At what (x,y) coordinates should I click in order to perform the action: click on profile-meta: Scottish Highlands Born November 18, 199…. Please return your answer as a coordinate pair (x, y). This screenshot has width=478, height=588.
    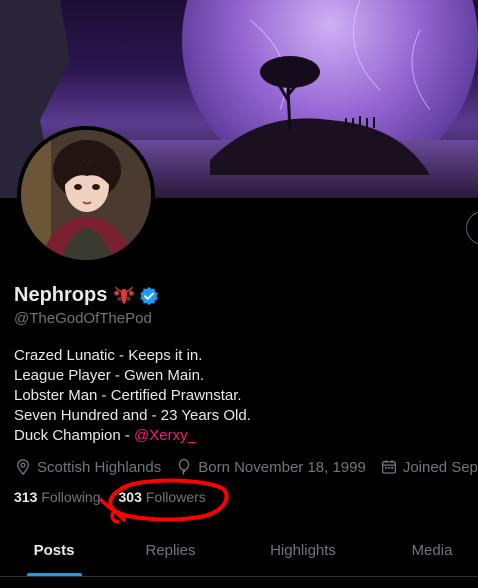
    Looking at the image, I should click on (246, 467).